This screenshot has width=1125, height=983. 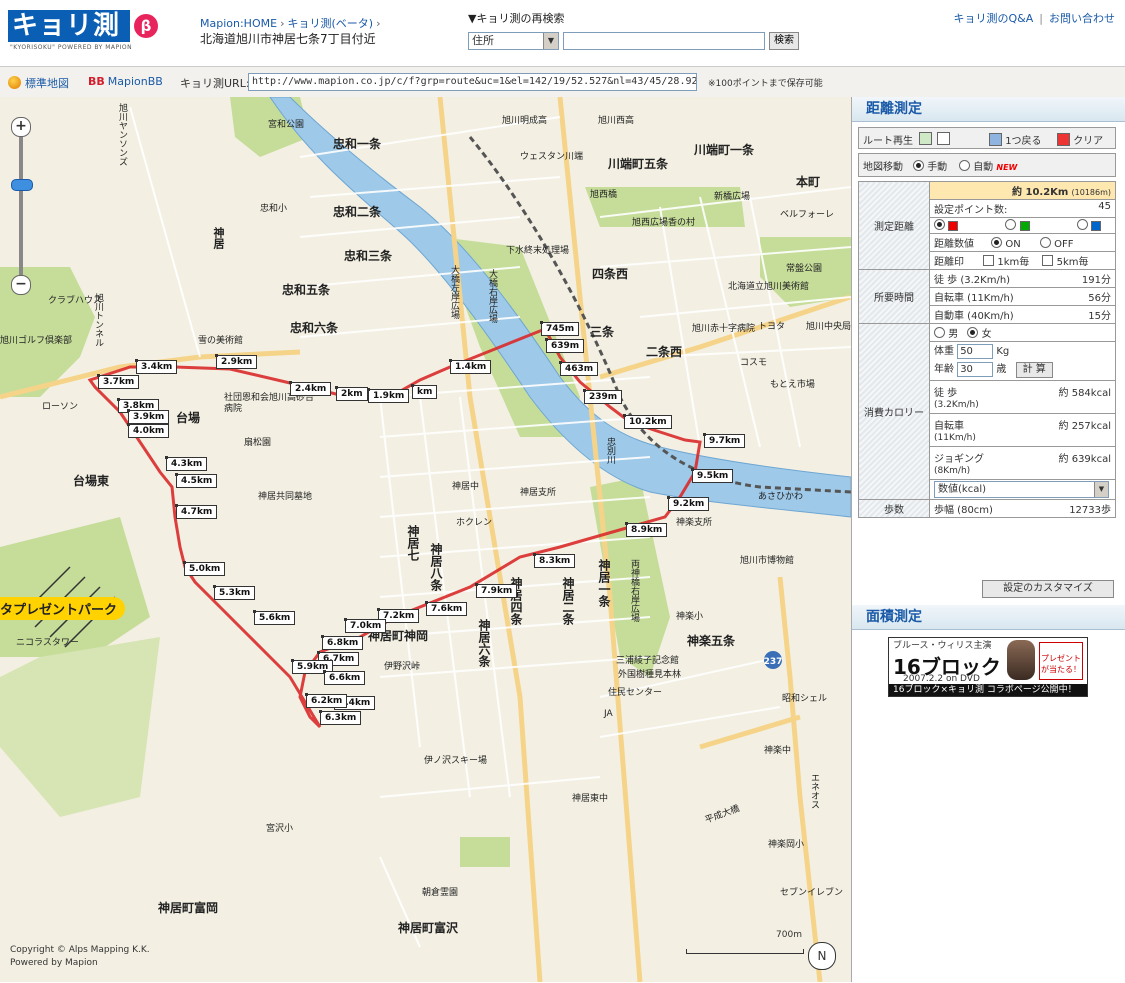 I want to click on search-type-select: 住所 ▼, so click(x=513, y=41).